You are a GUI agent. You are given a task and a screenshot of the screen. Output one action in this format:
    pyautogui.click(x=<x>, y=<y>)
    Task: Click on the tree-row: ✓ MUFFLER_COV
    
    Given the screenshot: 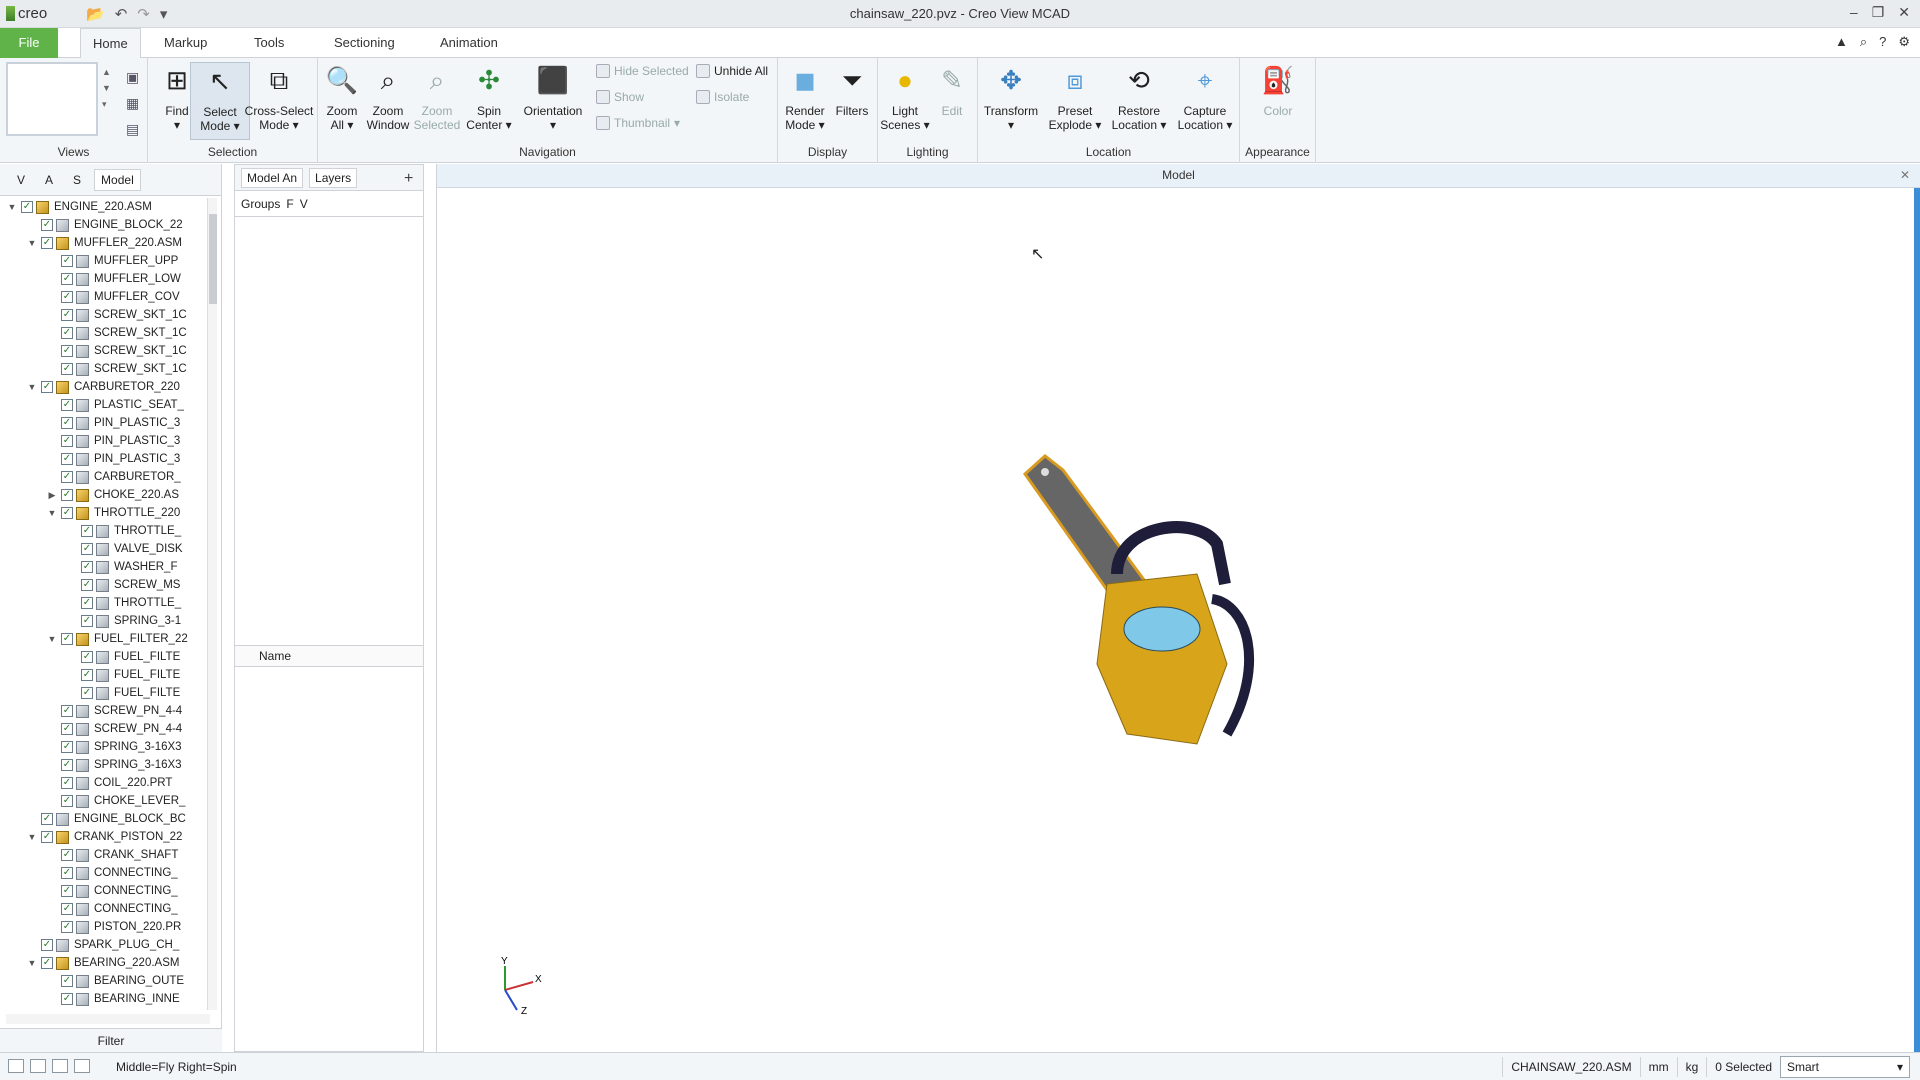 What is the action you would take?
    pyautogui.click(x=111, y=297)
    